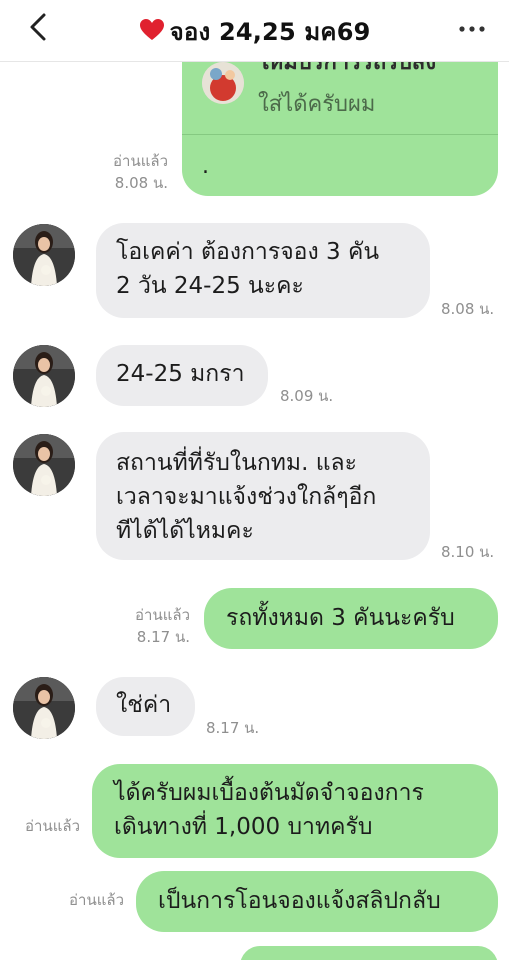  Describe the element at coordinates (307, 396) in the screenshot. I see `message-time: 8.09 น.` at that location.